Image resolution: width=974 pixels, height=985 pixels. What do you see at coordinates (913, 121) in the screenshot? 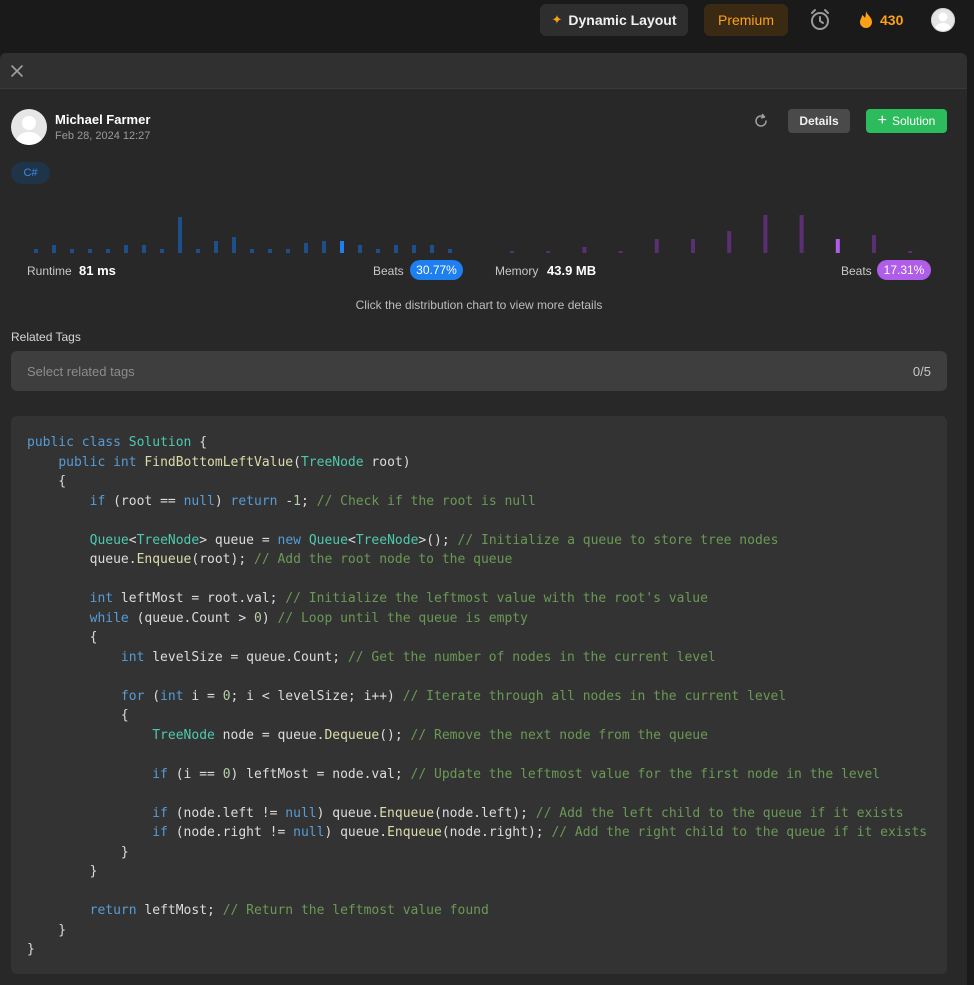
I see `solution-label: Solution` at bounding box center [913, 121].